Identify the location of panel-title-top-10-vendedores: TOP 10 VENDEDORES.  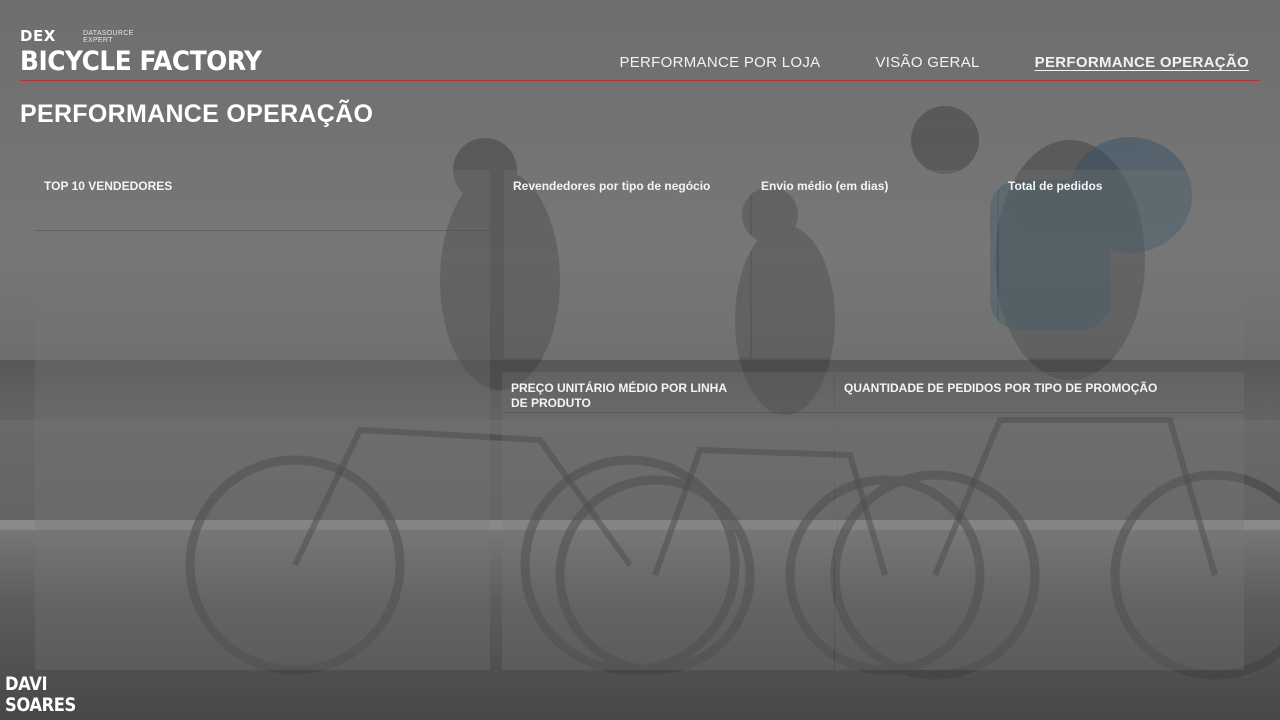
(108, 186).